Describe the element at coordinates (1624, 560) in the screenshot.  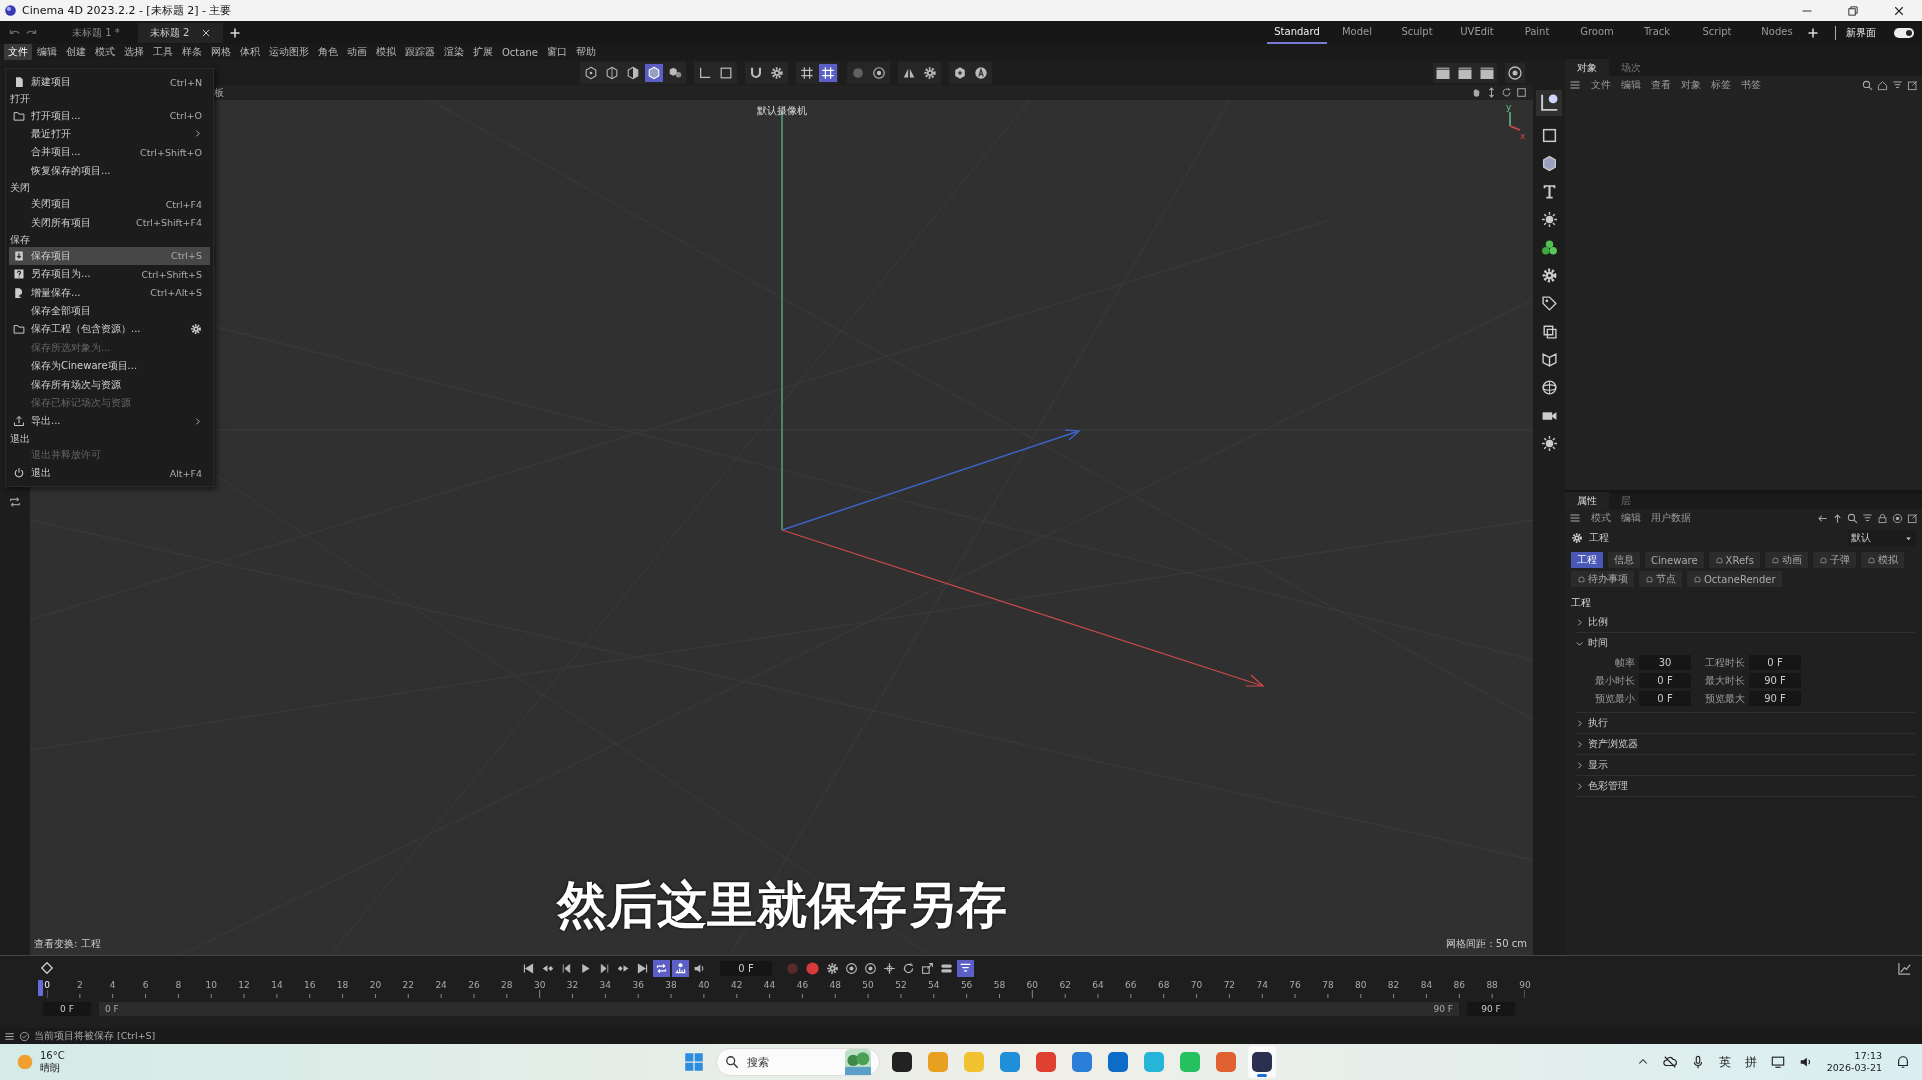
I see `page-tab: 信息` at that location.